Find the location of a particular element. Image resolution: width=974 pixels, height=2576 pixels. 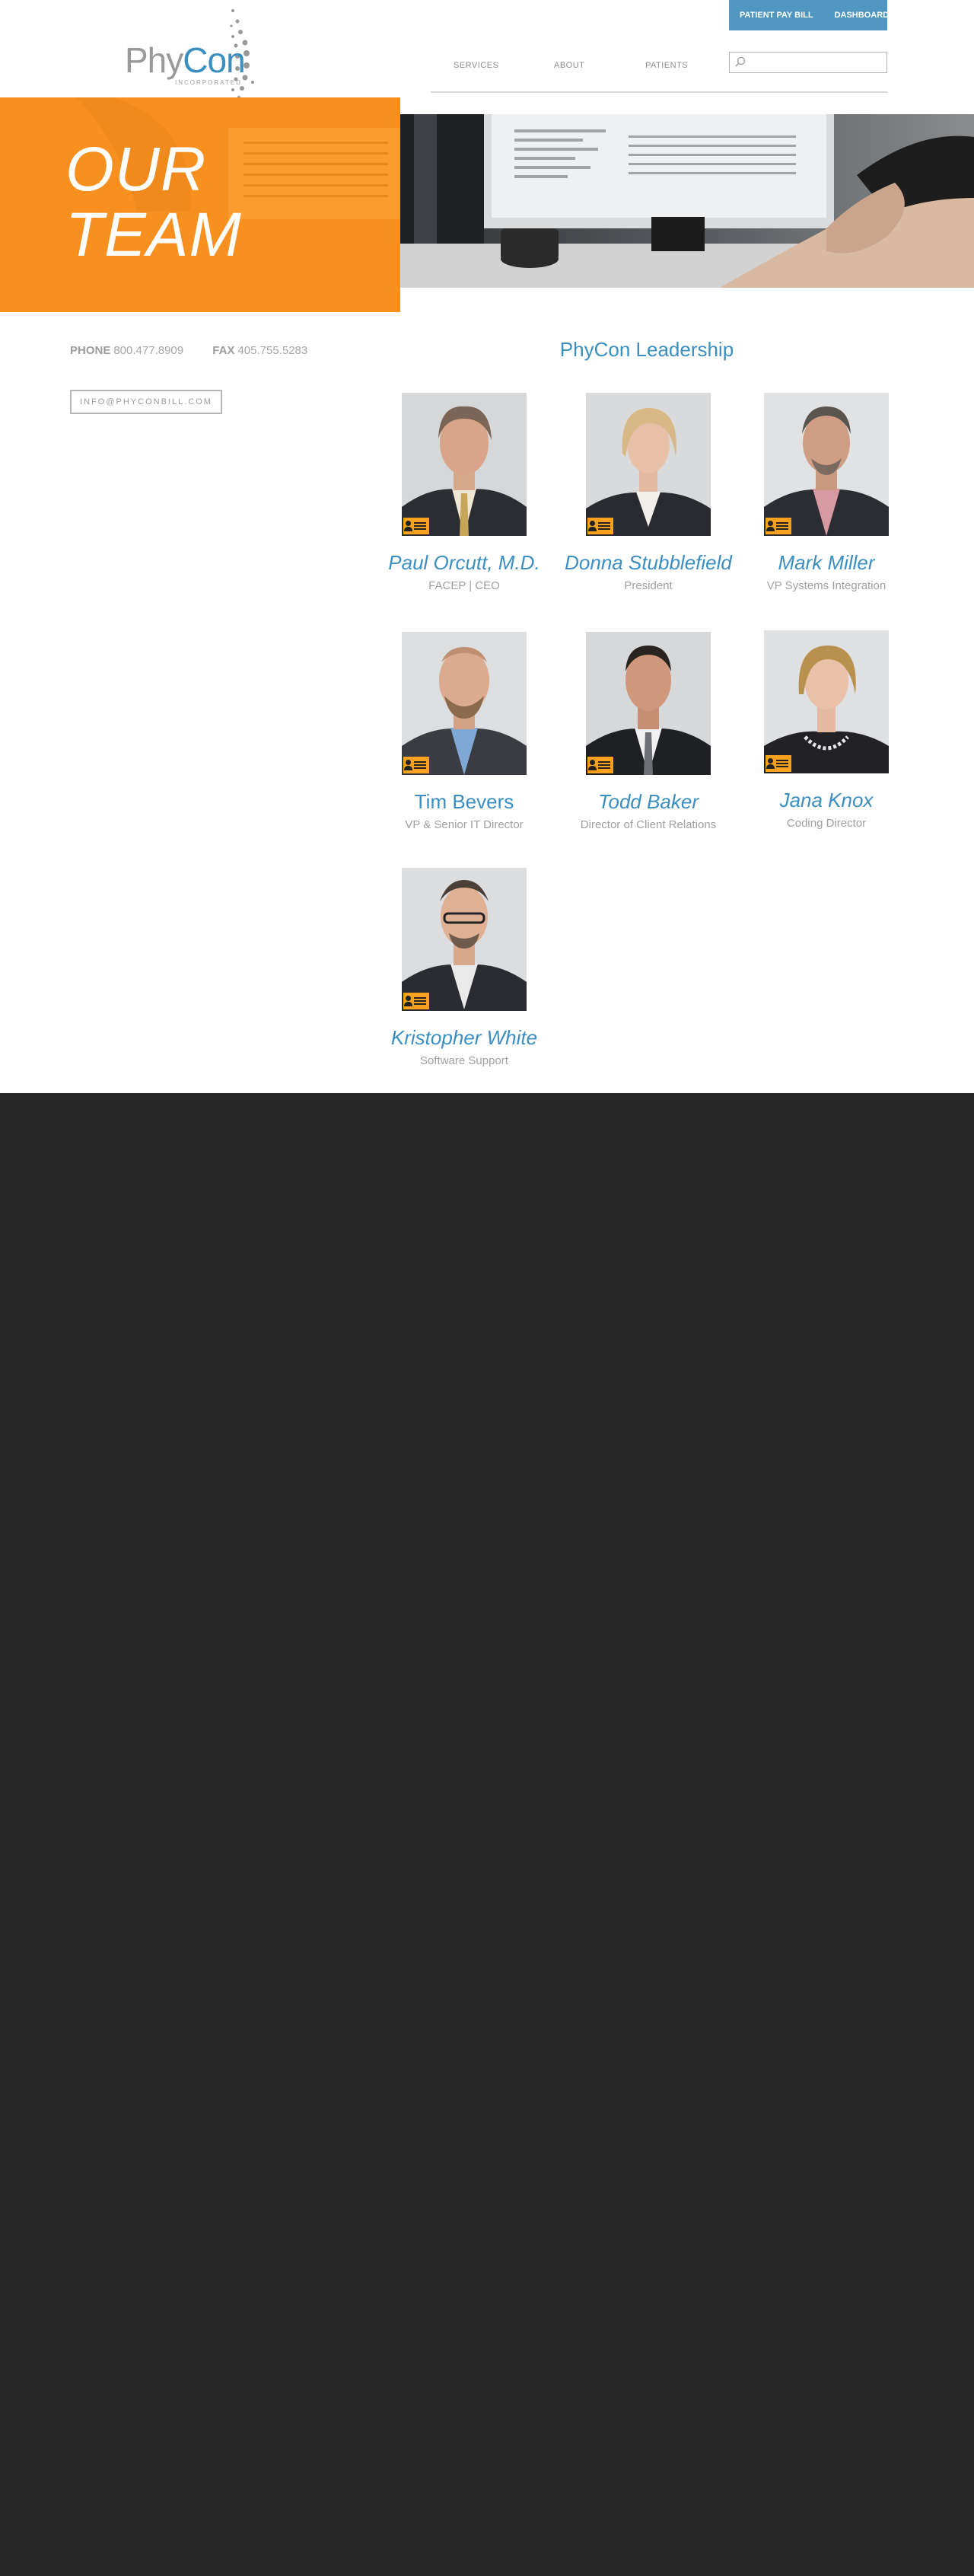

top-button-bar: PATIENT PAY BILL DASHBOARD is located at coordinates (809, 15).